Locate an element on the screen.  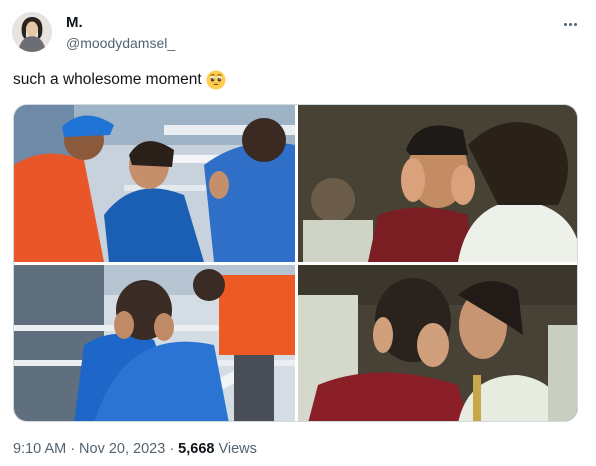
tweet-body: such a wholesome moment is located at coordinates (107, 79).